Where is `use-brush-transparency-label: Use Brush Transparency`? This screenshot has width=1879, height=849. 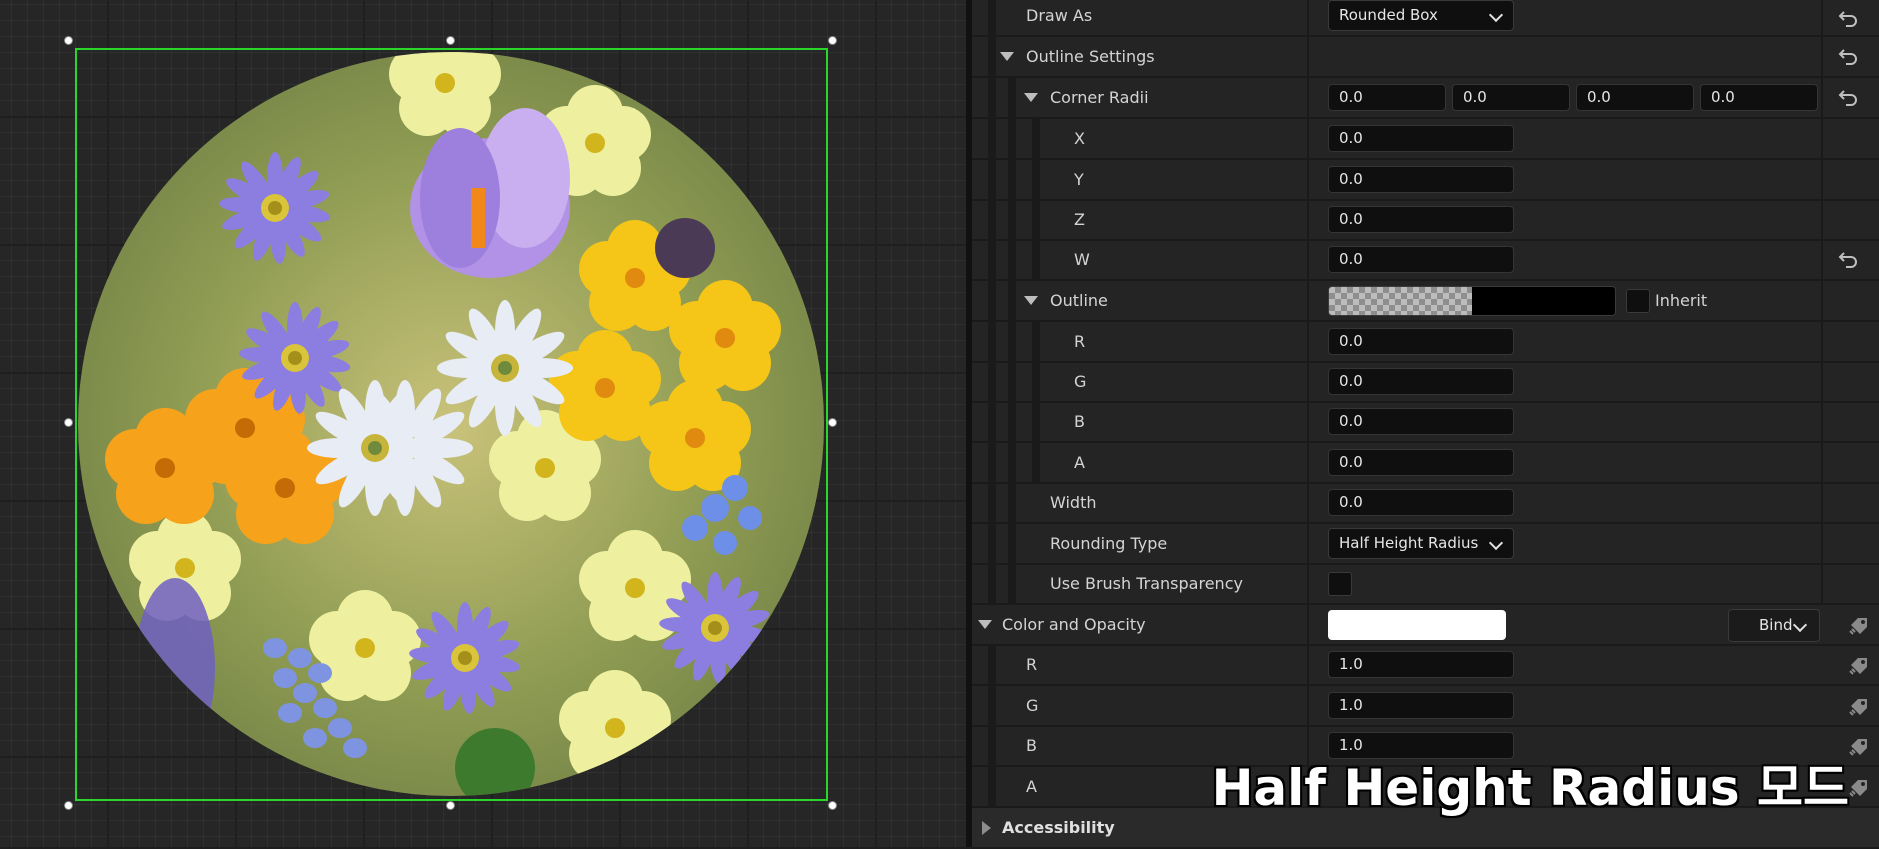 use-brush-transparency-label: Use Brush Transparency is located at coordinates (1146, 583).